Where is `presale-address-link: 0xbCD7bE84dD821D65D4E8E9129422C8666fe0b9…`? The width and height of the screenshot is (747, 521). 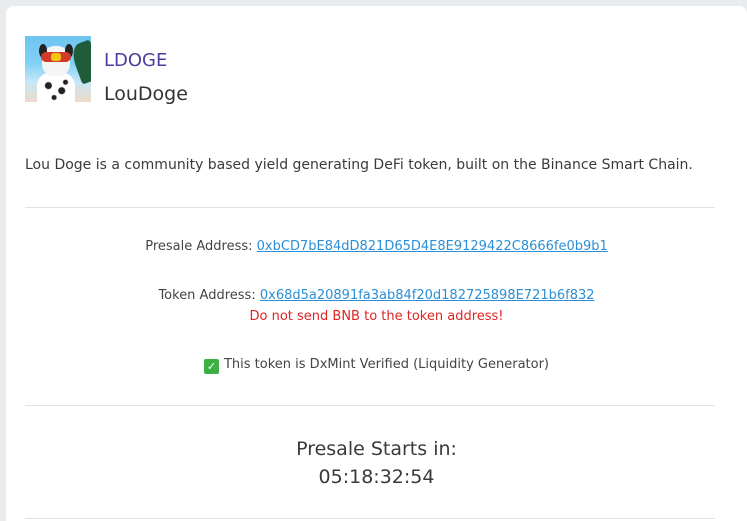
presale-address-link: 0xbCD7bE84dD821D65D4E8E9129422C8666fe0b9… is located at coordinates (432, 246).